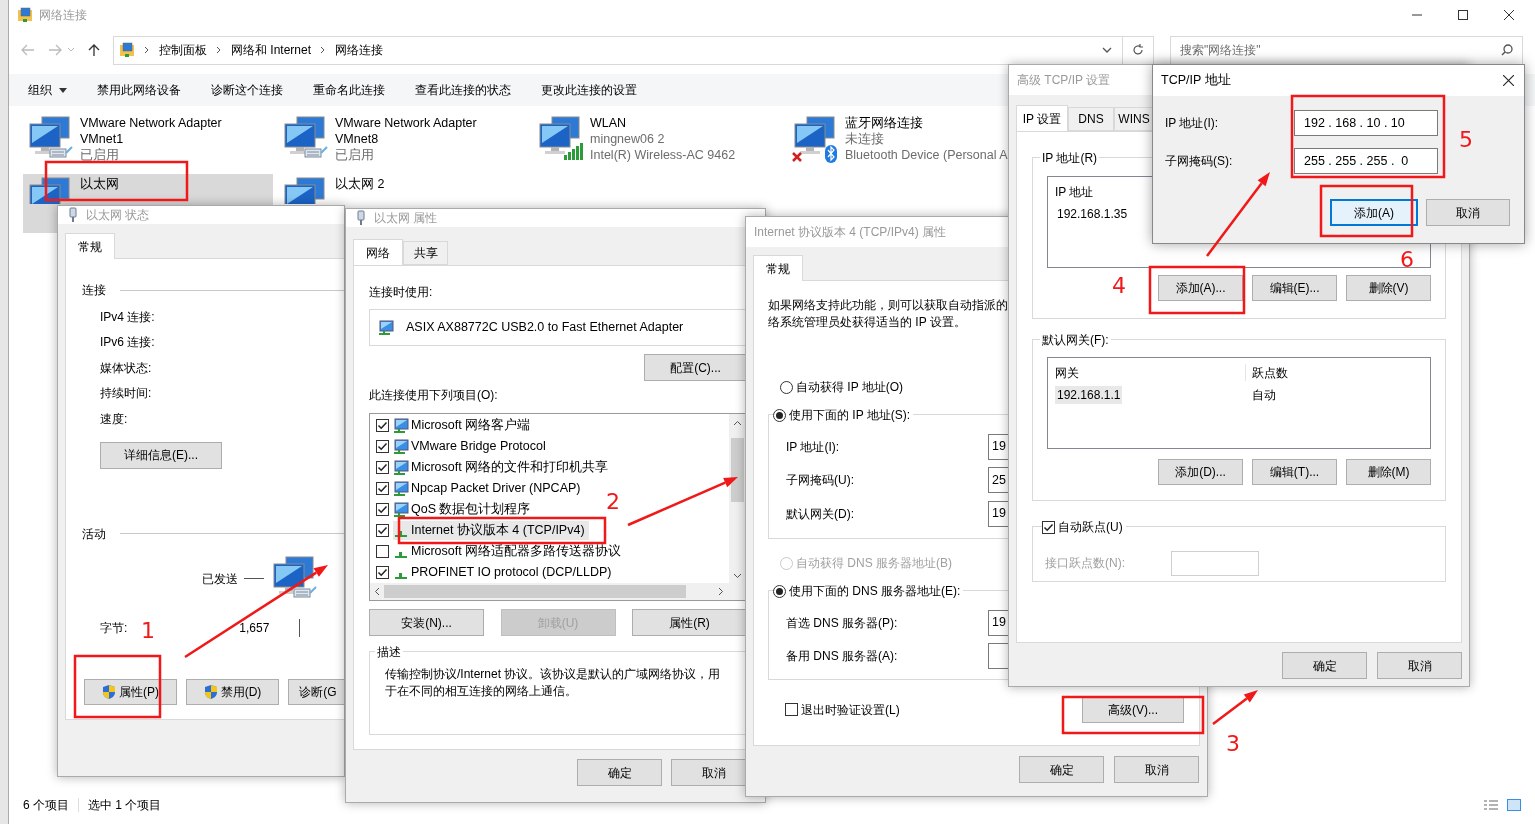 Image resolution: width=1535 pixels, height=824 pixels. Describe the element at coordinates (1089, 395) in the screenshot. I see `list-cell: 192.168.1.1` at that location.